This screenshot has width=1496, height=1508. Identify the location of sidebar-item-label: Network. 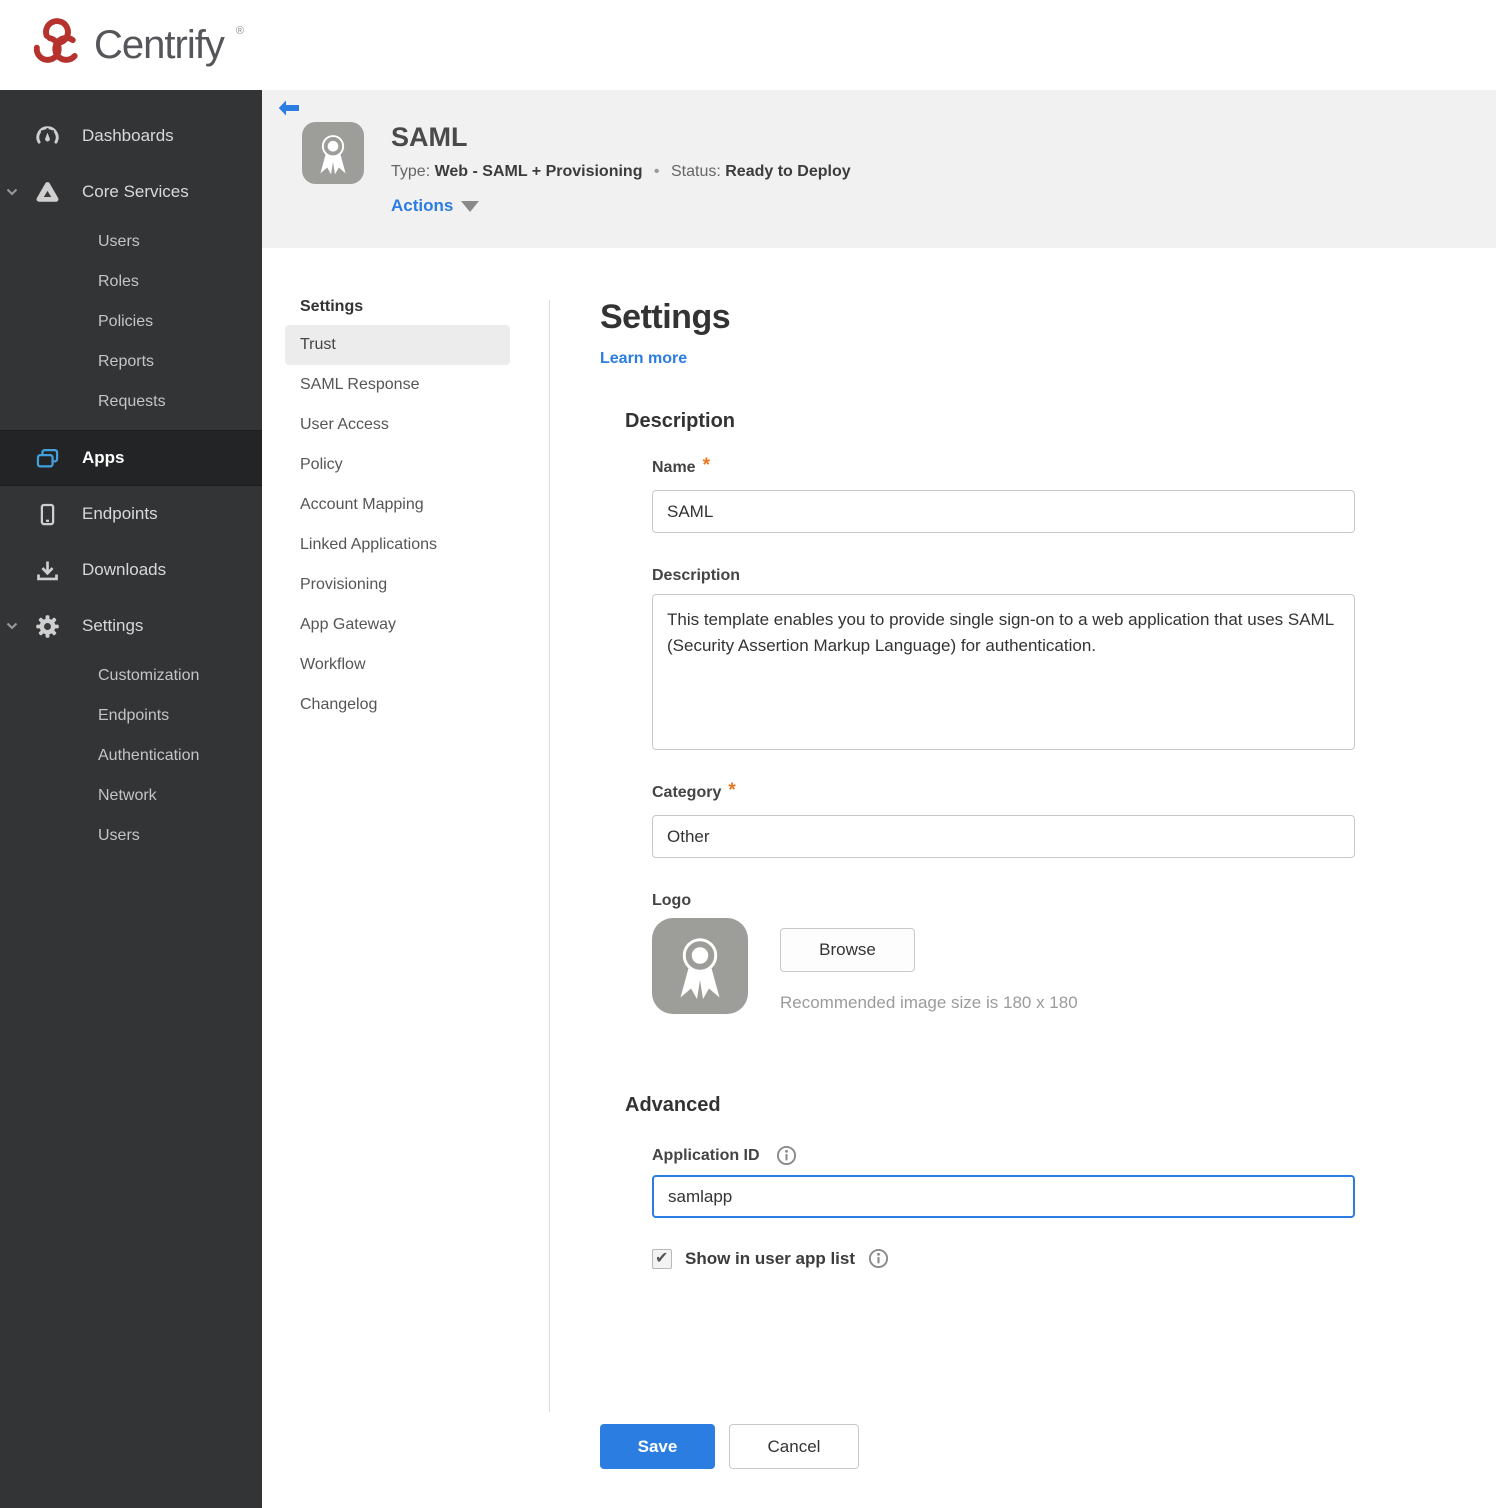
(127, 795).